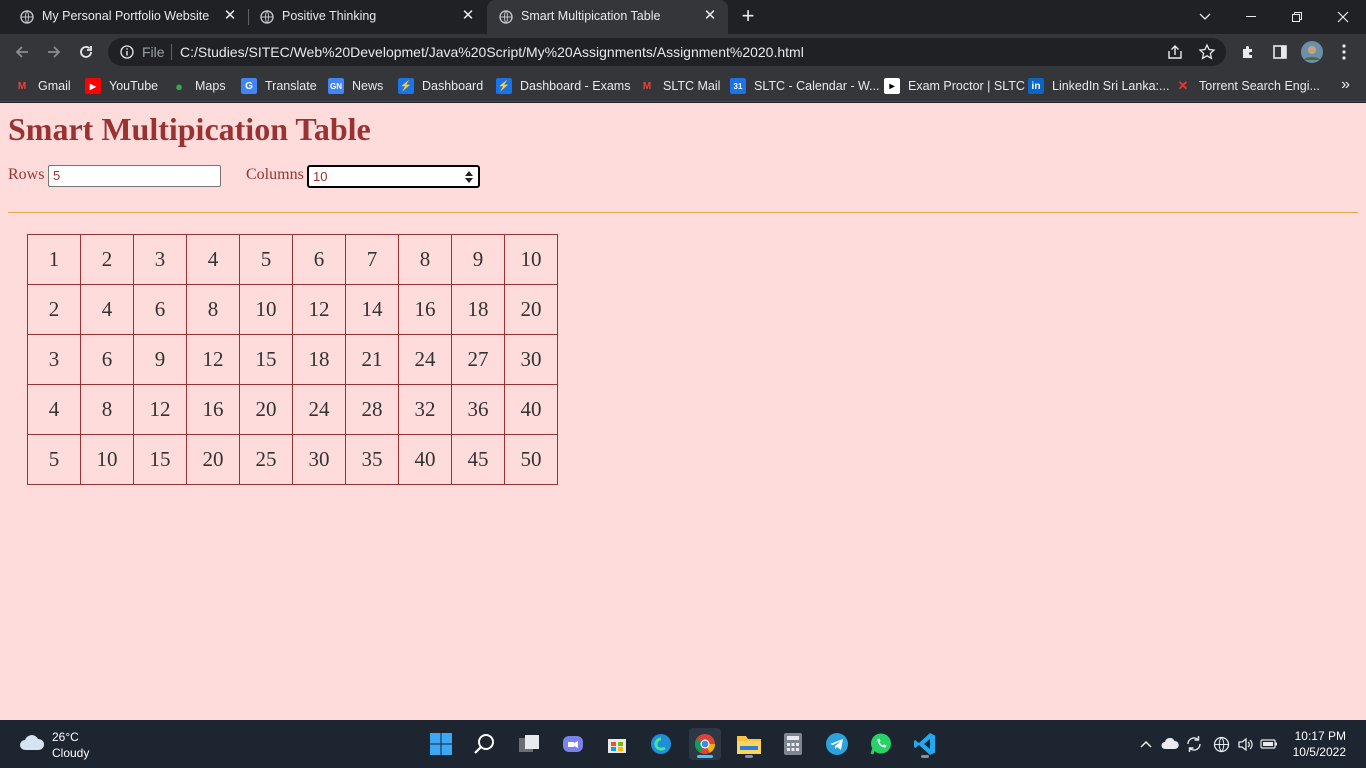 The height and width of the screenshot is (768, 1366). Describe the element at coordinates (1345, 85) in the screenshot. I see `bookmarks-overflow-button: »` at that location.